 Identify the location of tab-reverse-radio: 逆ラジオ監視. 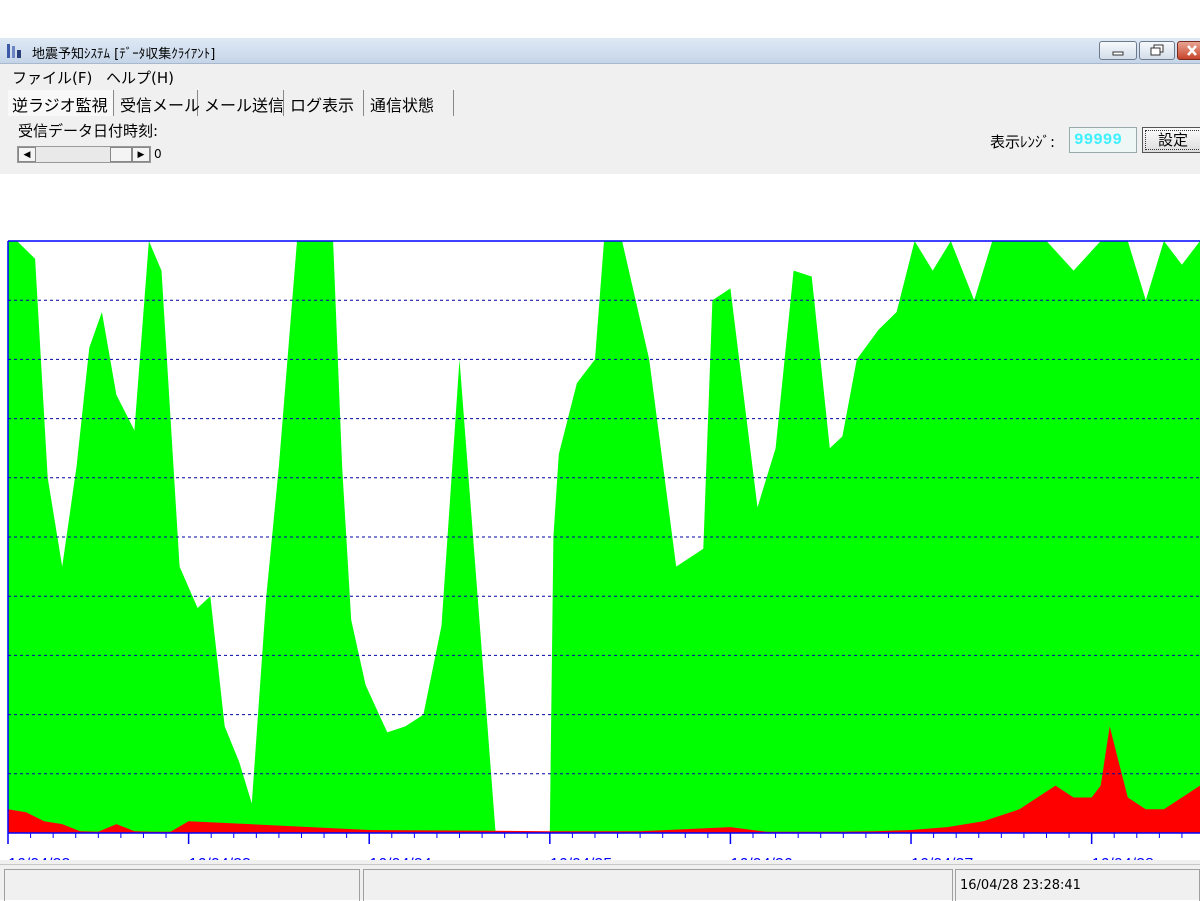
(61, 103).